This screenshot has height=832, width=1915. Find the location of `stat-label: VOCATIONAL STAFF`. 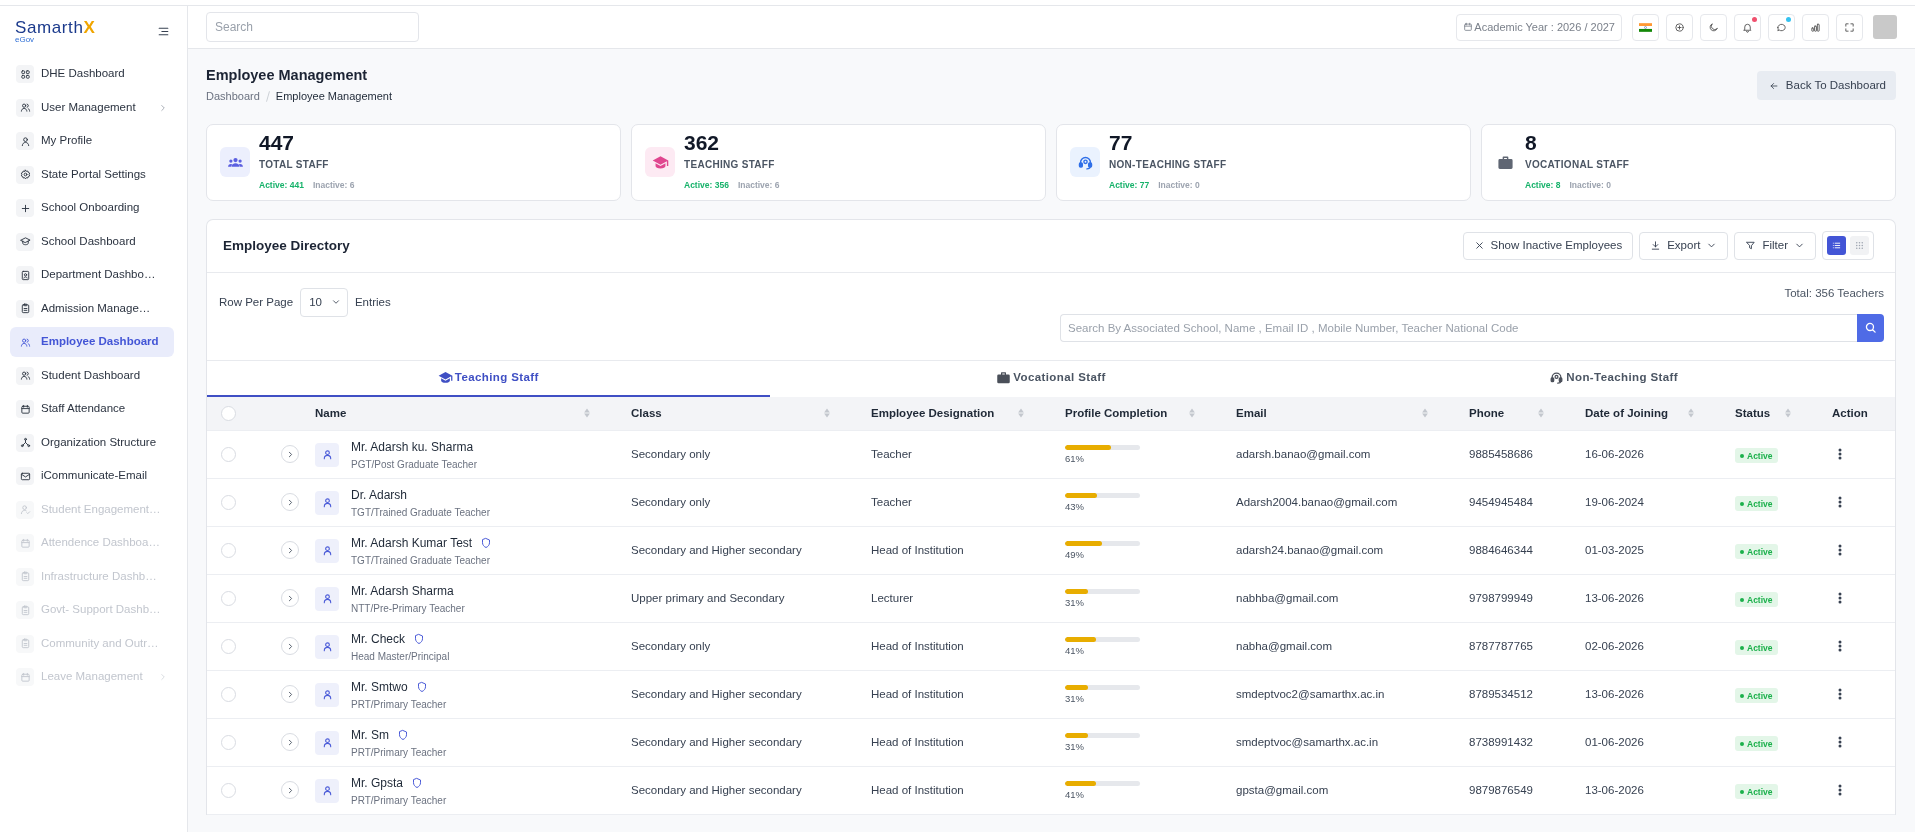

stat-label: VOCATIONAL STAFF is located at coordinates (1577, 165).